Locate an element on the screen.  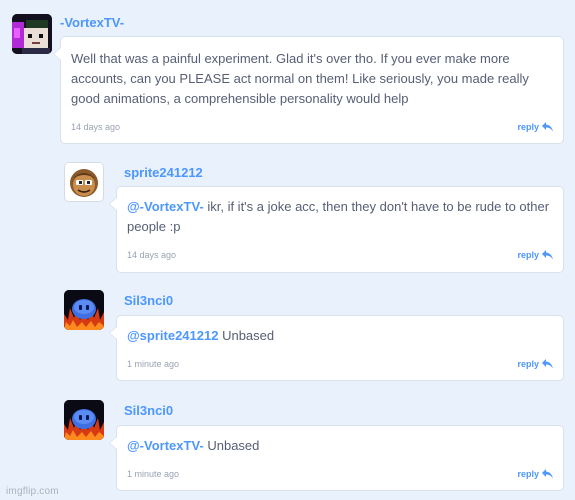
comment-bubble: @-VortexTV- Unbased 1 minute ago reply is located at coordinates (336, 458).